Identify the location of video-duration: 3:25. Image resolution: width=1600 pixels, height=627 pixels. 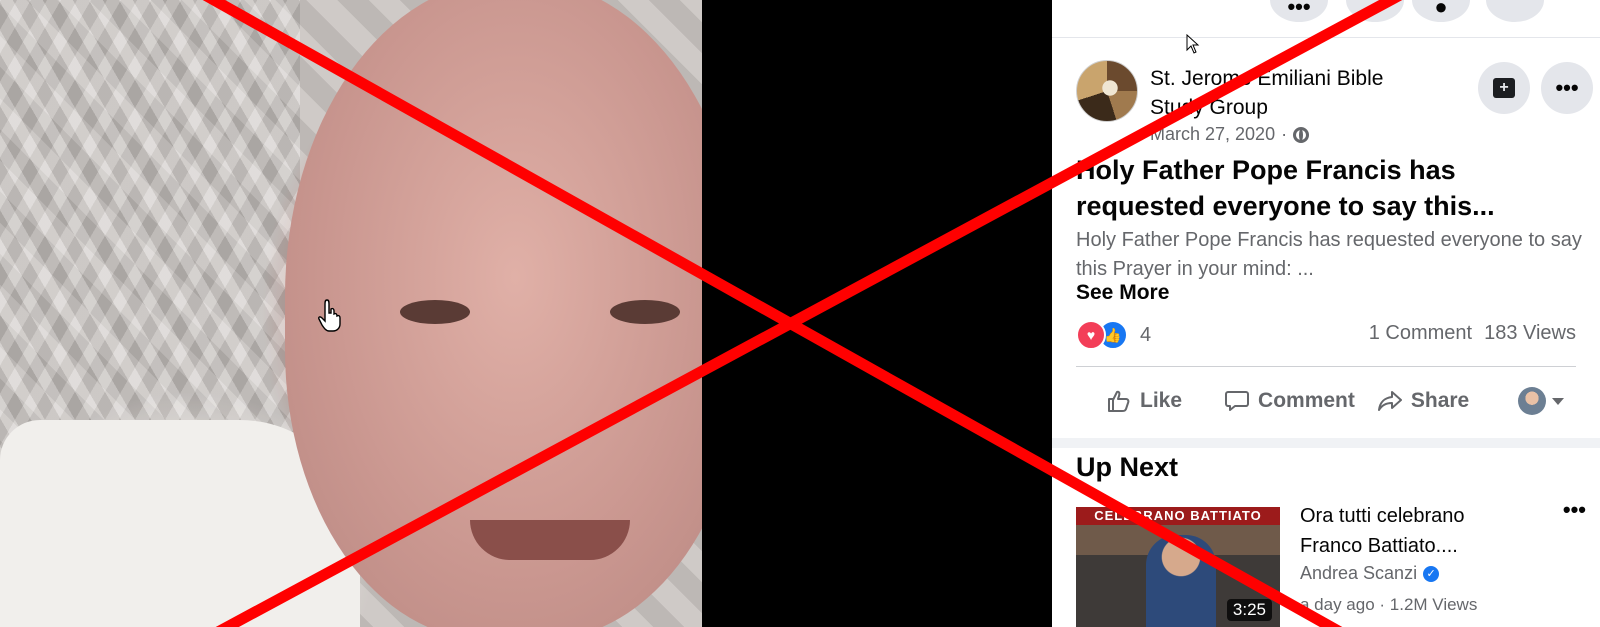
(1249, 610).